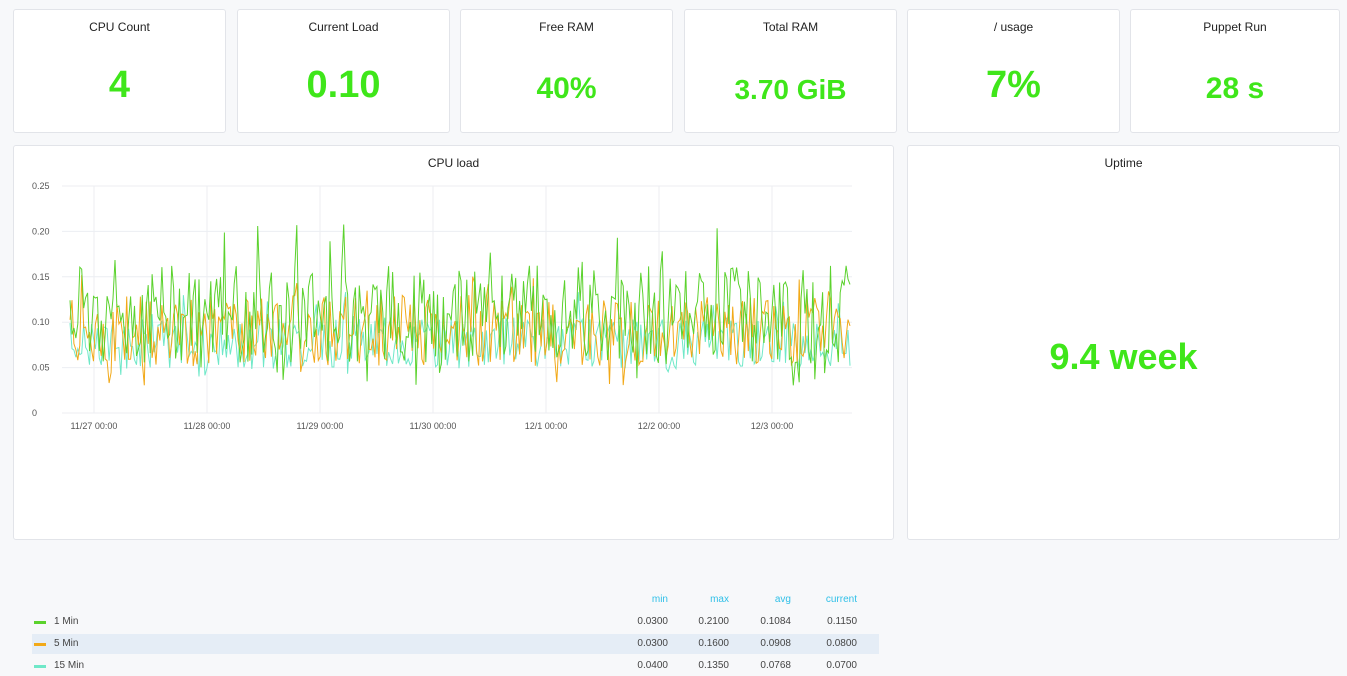 Image resolution: width=1347 pixels, height=676 pixels. What do you see at coordinates (566, 88) in the screenshot?
I see `stat-value: 40%` at bounding box center [566, 88].